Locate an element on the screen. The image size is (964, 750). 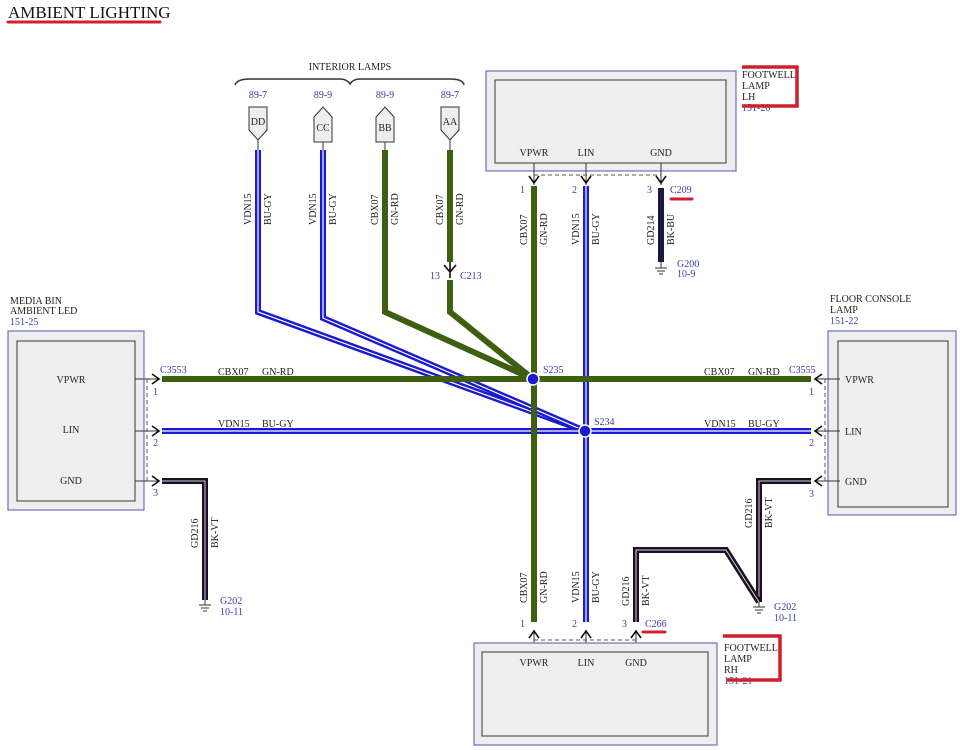
g200-ref: 10-9 is located at coordinates (686, 274).